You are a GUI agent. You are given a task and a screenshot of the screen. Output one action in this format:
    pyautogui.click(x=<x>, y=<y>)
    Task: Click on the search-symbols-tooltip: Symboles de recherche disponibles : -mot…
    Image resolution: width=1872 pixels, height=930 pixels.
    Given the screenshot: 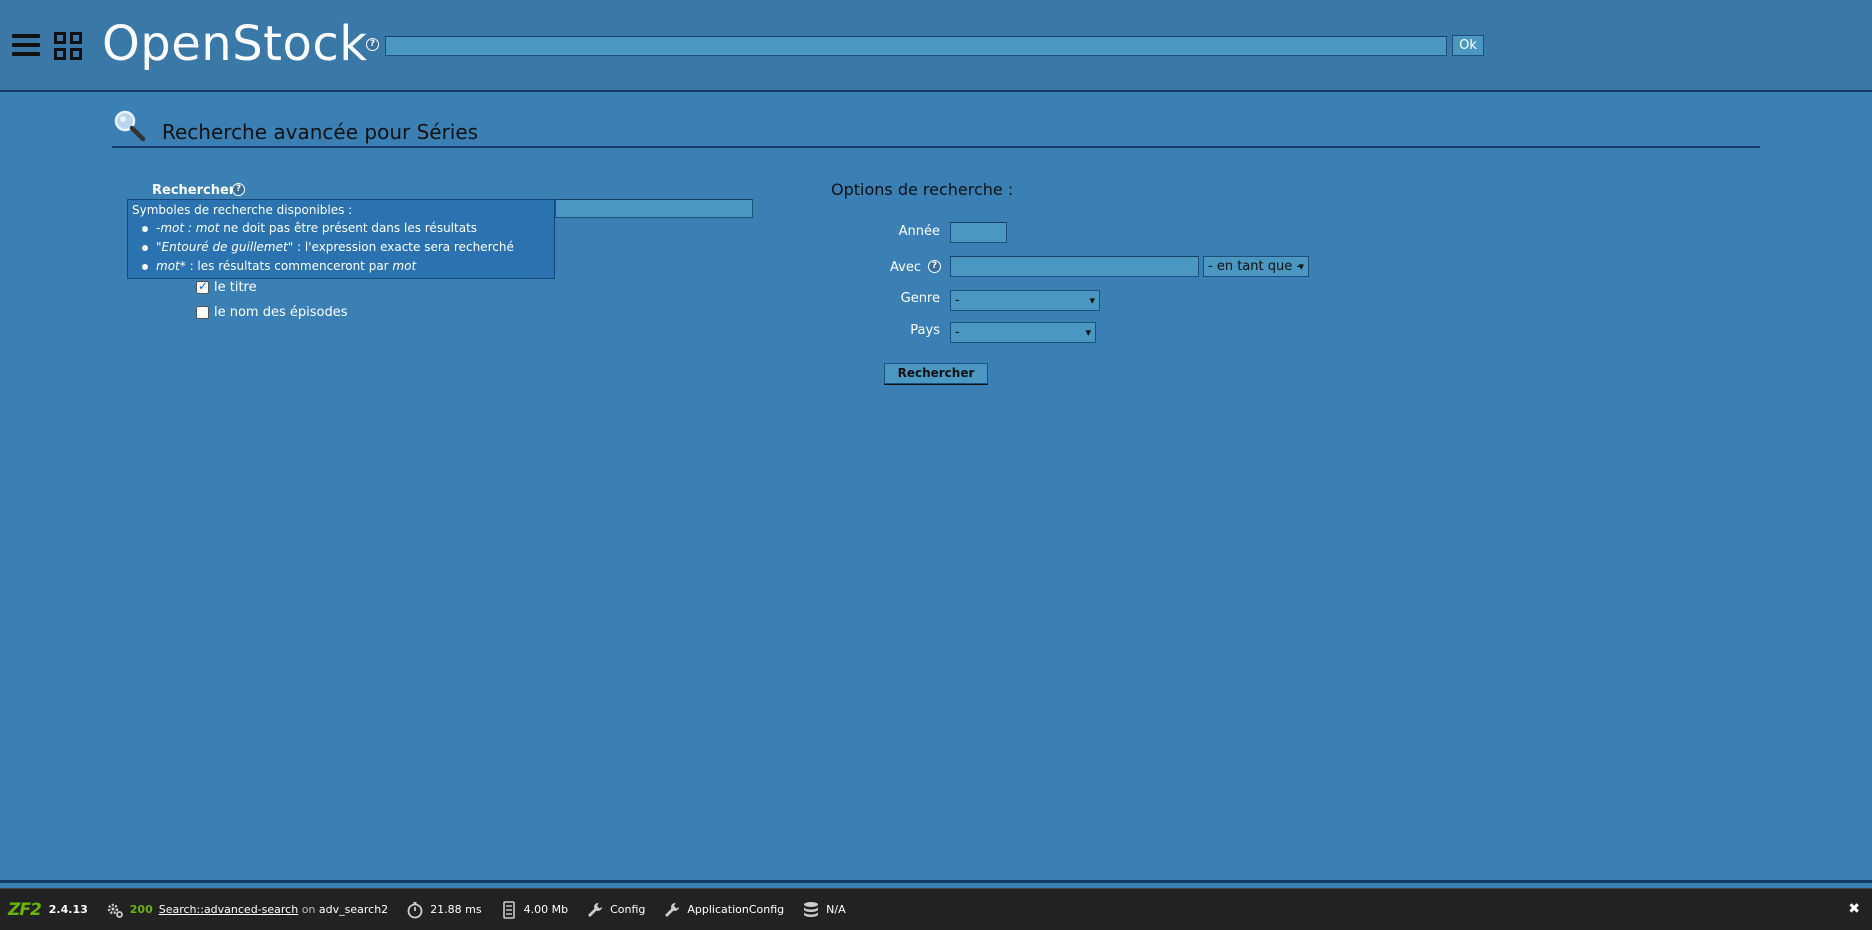 What is the action you would take?
    pyautogui.click(x=341, y=239)
    